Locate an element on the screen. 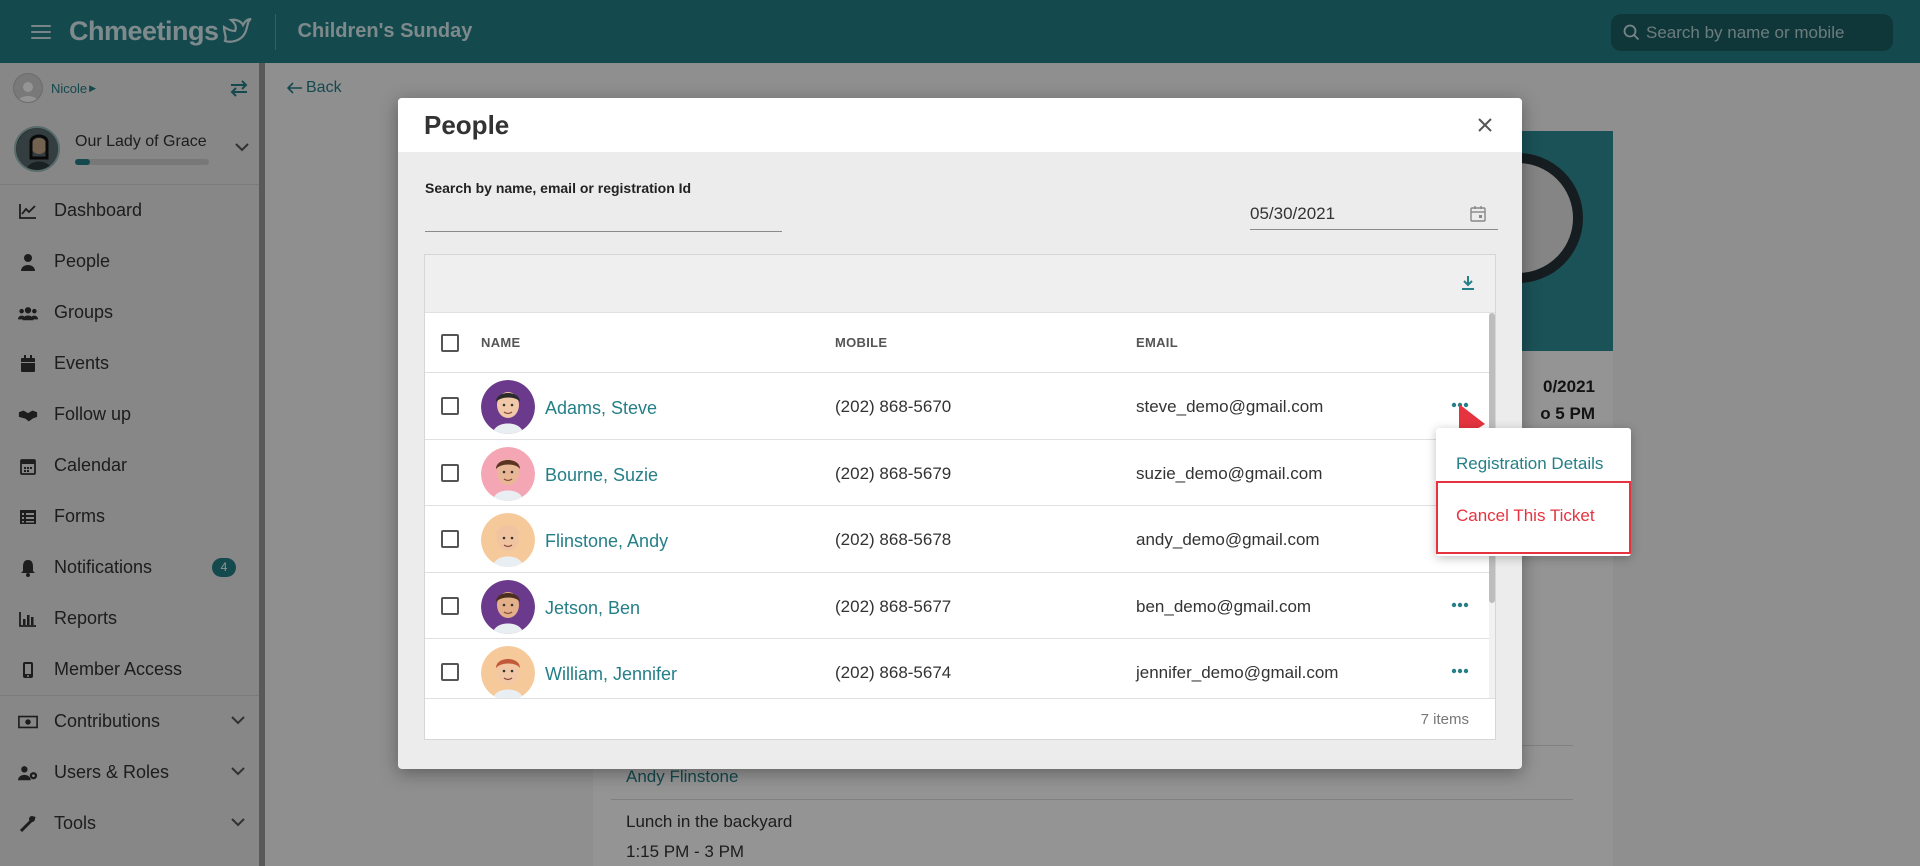  date-picker: 05/30/2021 is located at coordinates (1374, 214).